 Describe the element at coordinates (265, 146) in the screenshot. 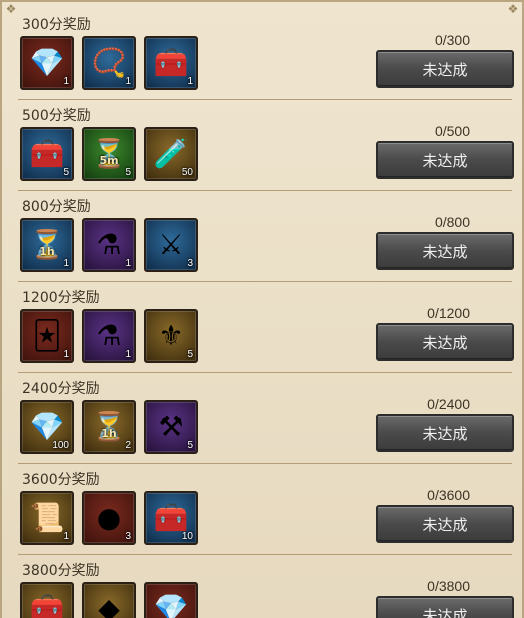

I see `reward-row: 500分奖励 🧰 5 ⏳ 5m 5 🧪 50 0/500 未达成` at that location.